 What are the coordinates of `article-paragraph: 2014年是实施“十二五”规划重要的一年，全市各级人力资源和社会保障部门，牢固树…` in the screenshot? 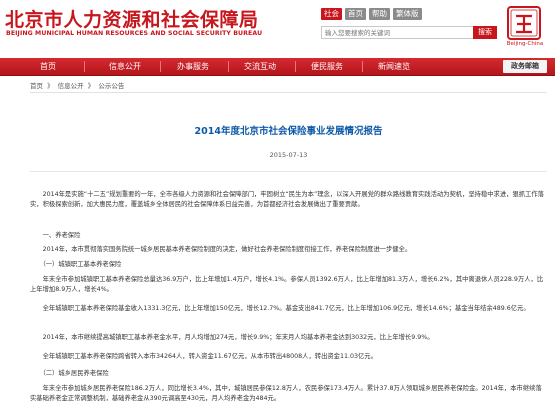 It's located at (287, 199).